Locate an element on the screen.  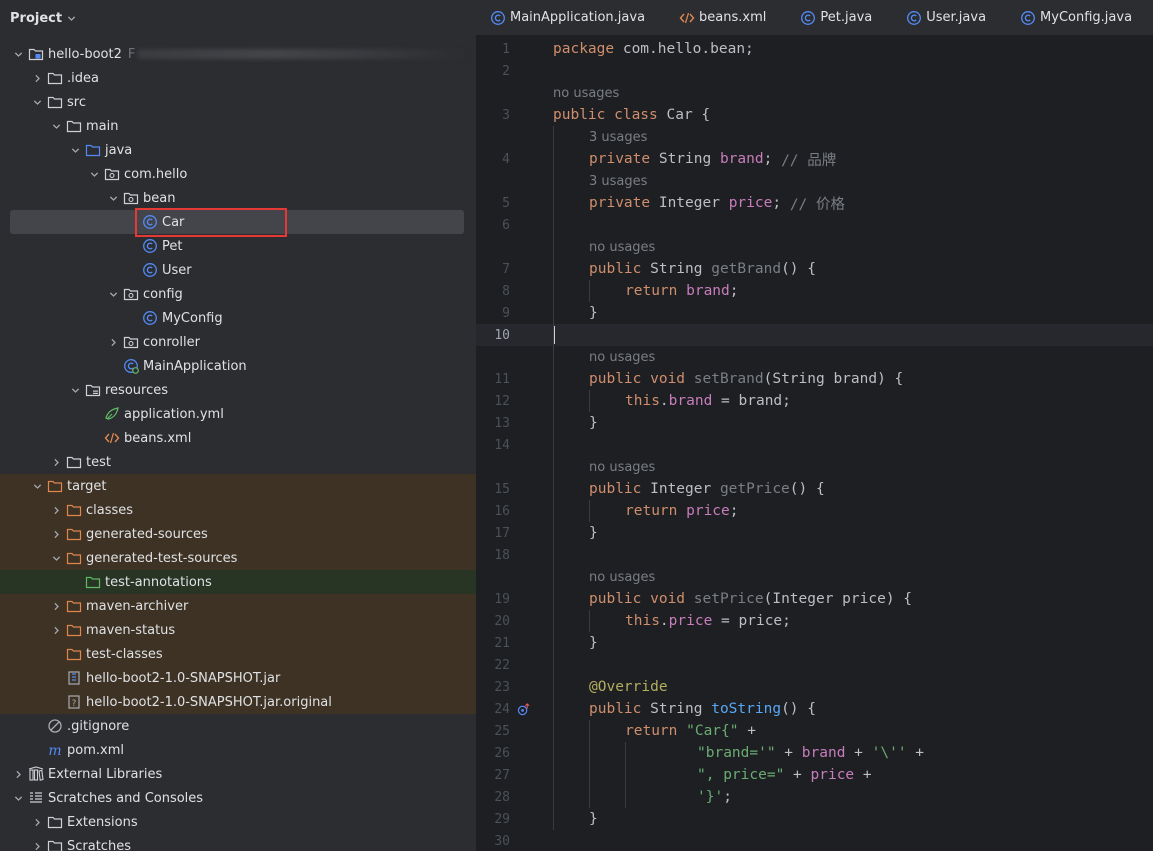
tree-item-bean: bean is located at coordinates (238, 198).